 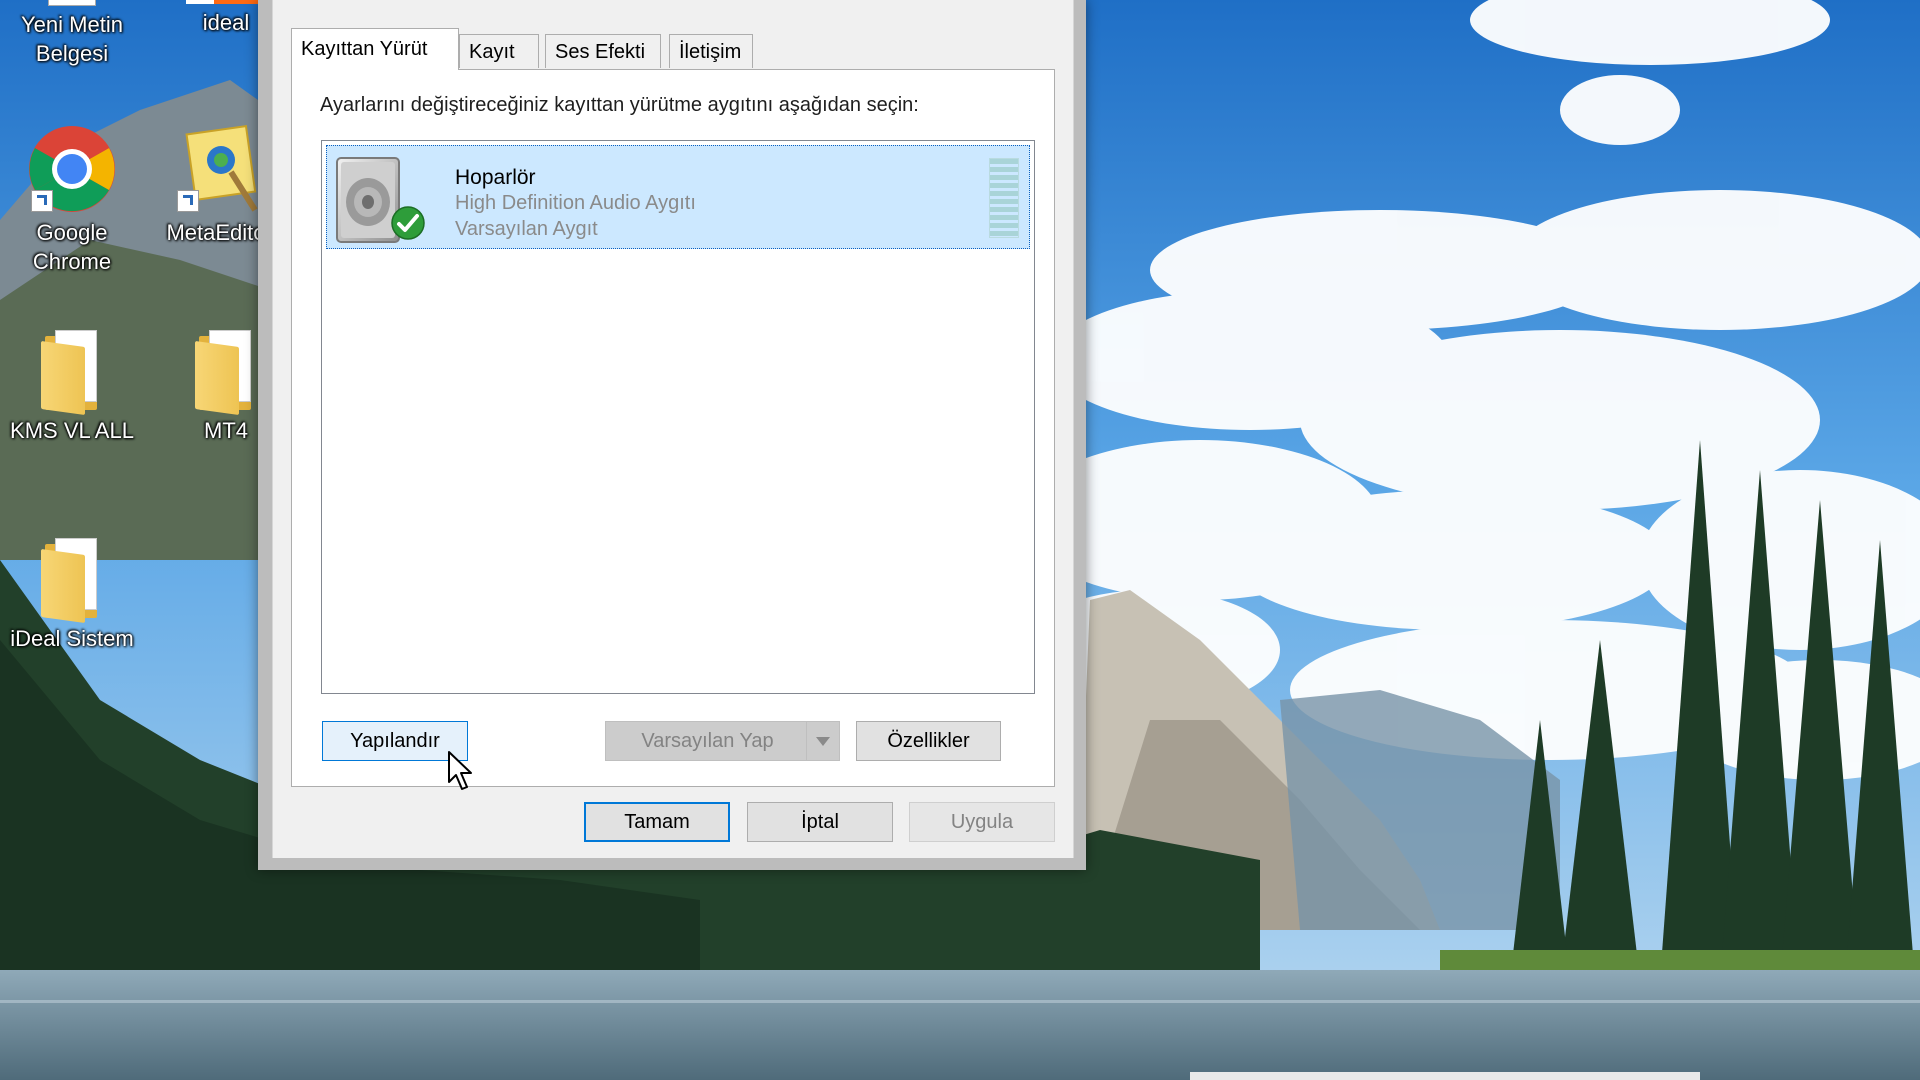 What do you see at coordinates (928, 741) in the screenshot?
I see `properties-button: Özellikler` at bounding box center [928, 741].